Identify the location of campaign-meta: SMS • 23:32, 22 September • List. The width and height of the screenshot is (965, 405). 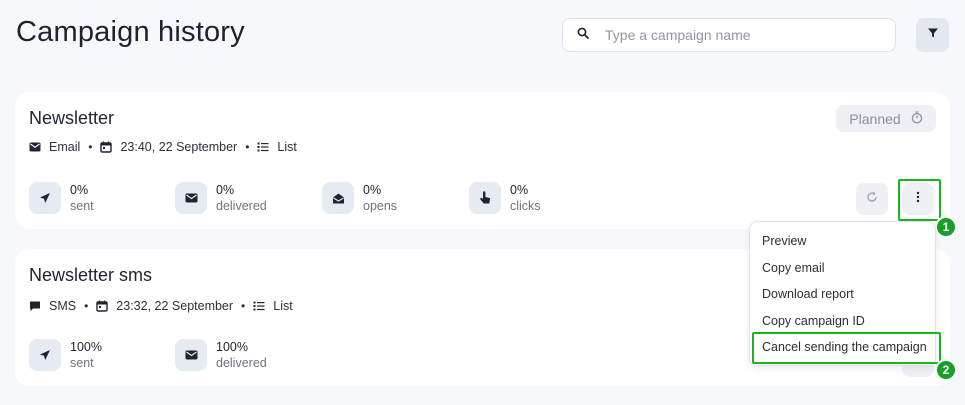
(161, 306).